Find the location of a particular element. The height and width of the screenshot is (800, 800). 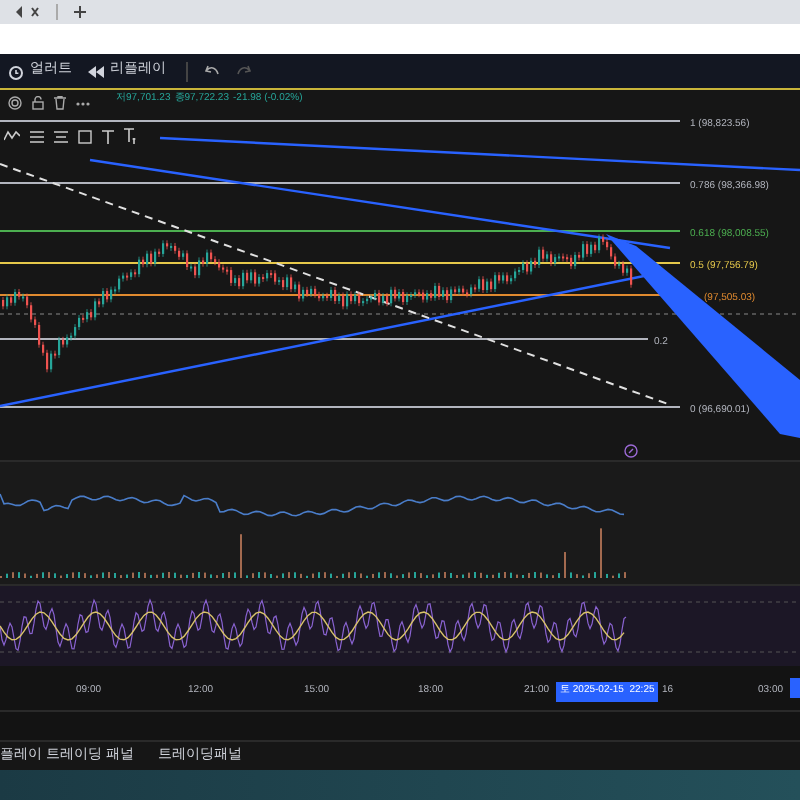

rectangle-icon is located at coordinates (85, 136).